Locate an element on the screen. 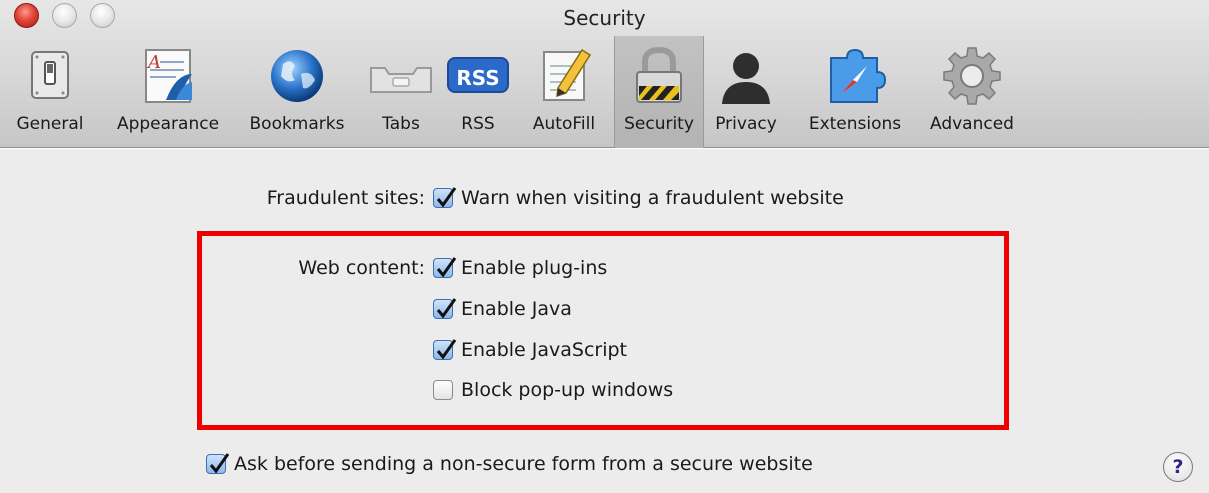  nonsecure-form-checkbox is located at coordinates (218, 463).